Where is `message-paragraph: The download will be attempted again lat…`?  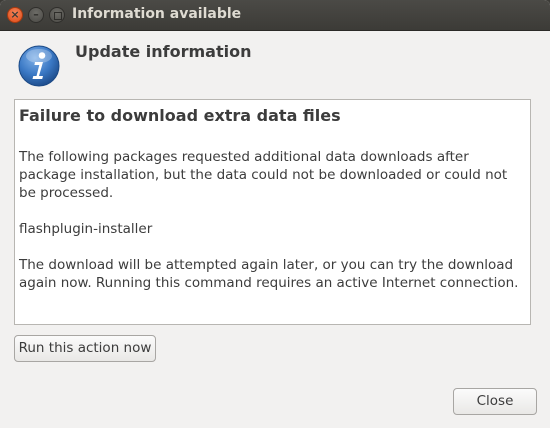 message-paragraph: The download will be attempted again lat… is located at coordinates (269, 274).